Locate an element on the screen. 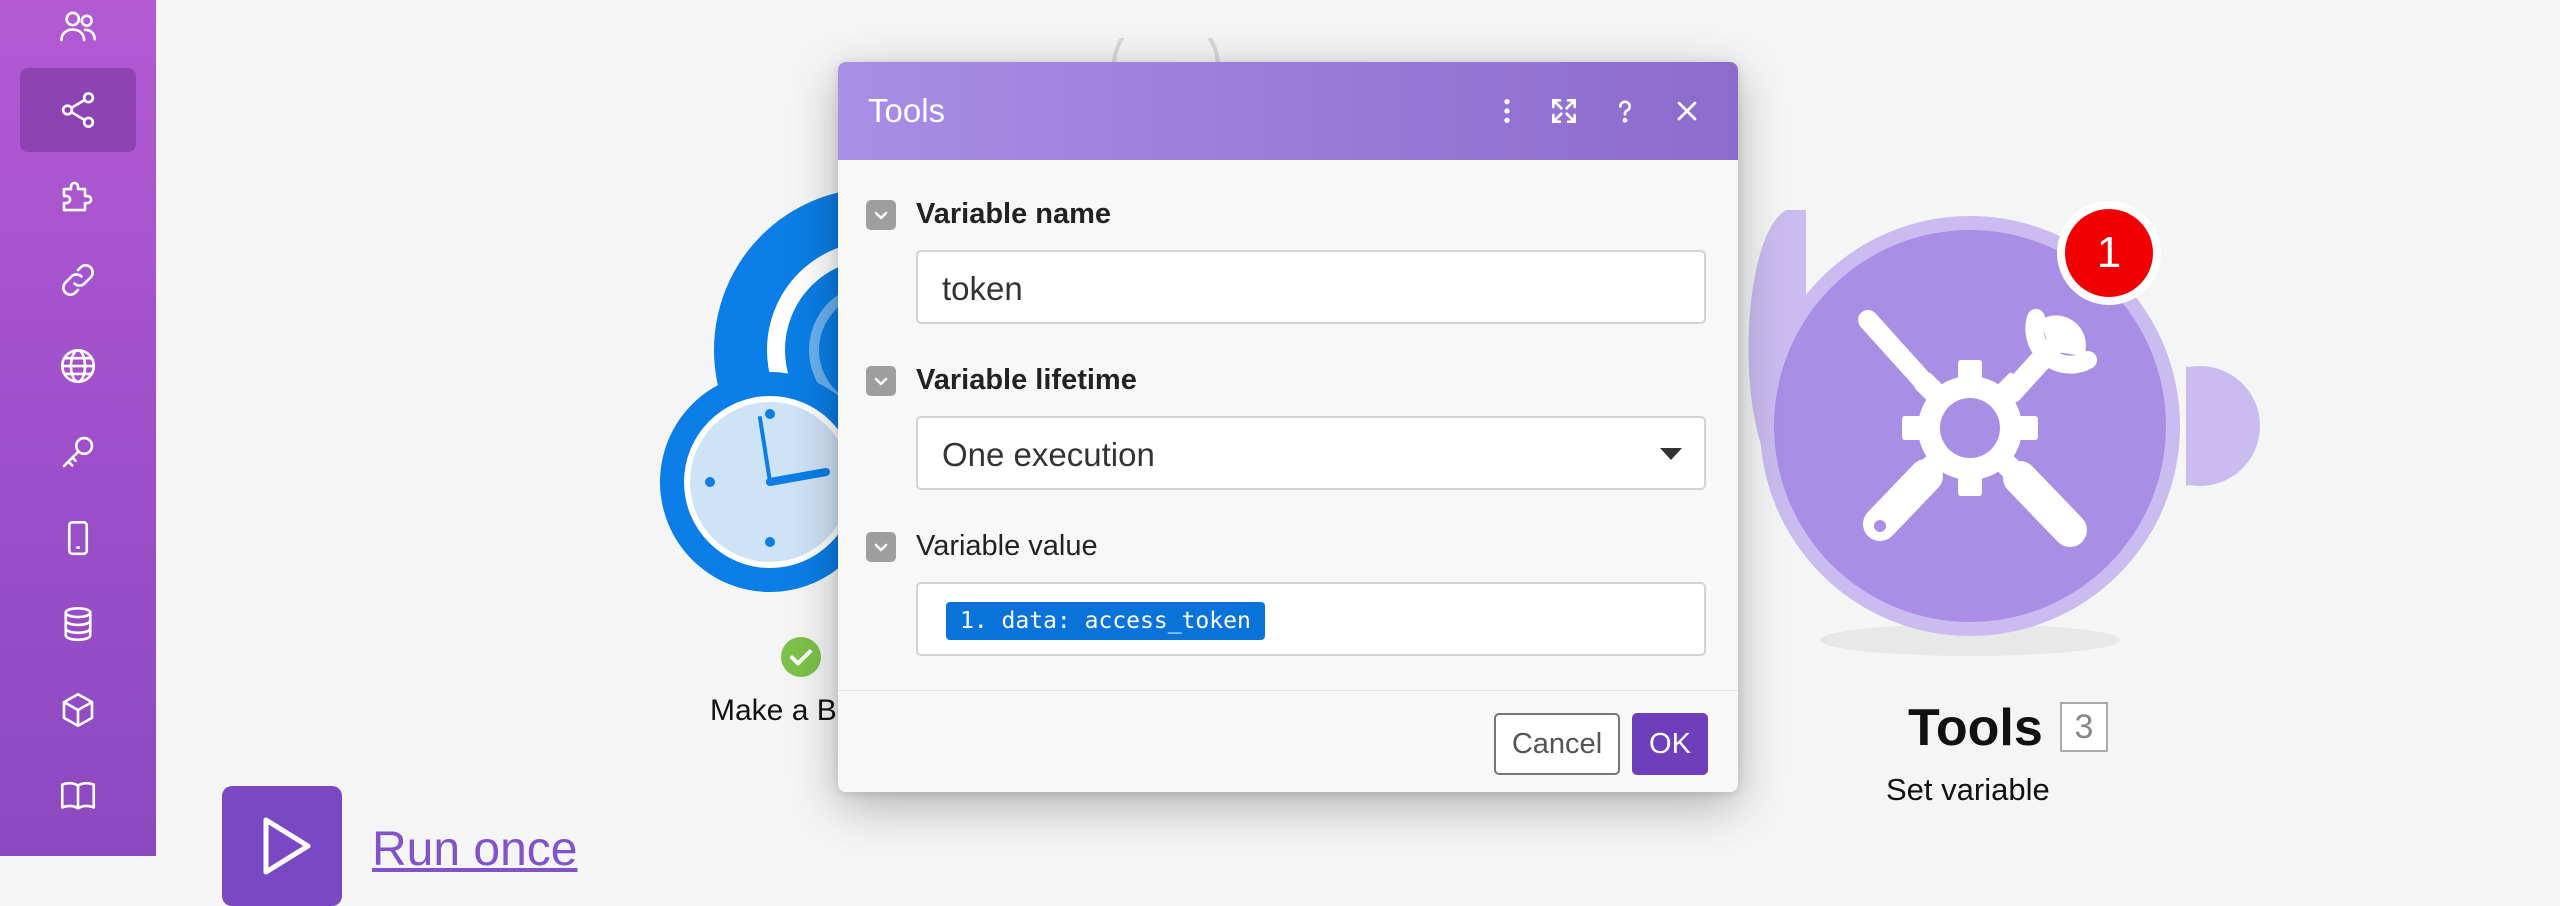  ok-button: OK is located at coordinates (1670, 744).